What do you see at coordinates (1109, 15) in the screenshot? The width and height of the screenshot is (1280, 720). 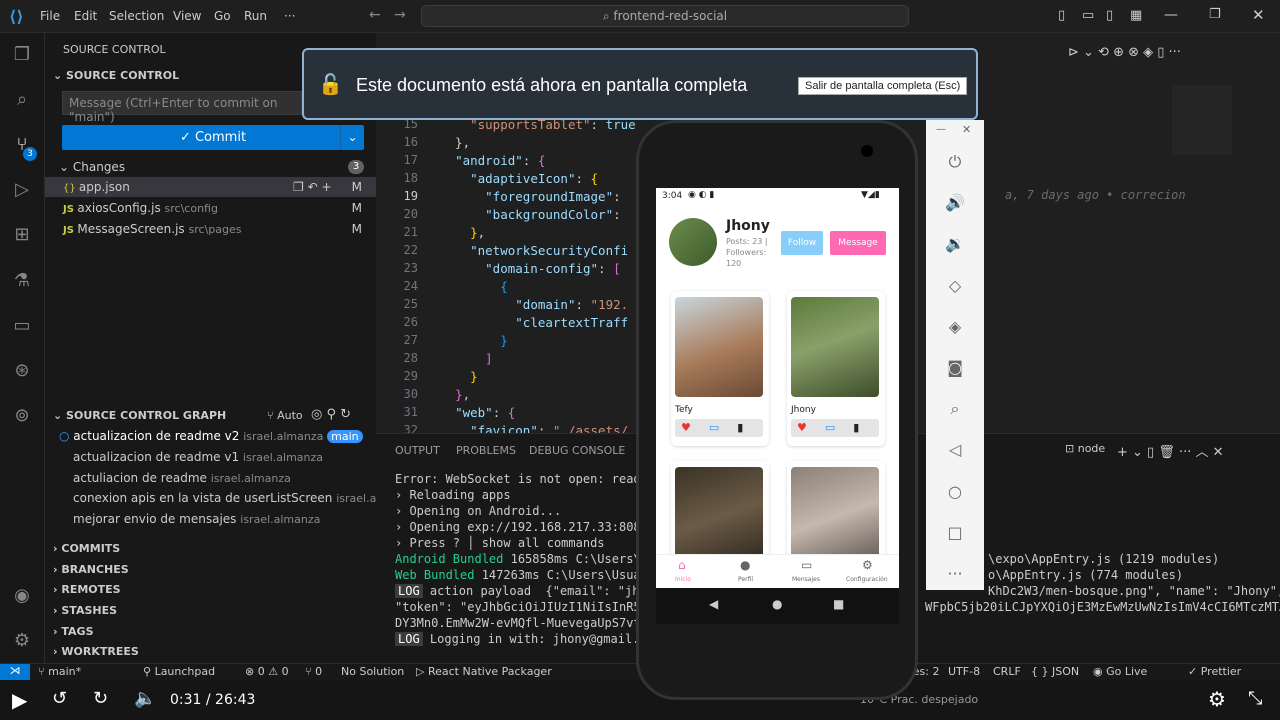 I see `toggle-secondary-sidebar-icon: ▯` at bounding box center [1109, 15].